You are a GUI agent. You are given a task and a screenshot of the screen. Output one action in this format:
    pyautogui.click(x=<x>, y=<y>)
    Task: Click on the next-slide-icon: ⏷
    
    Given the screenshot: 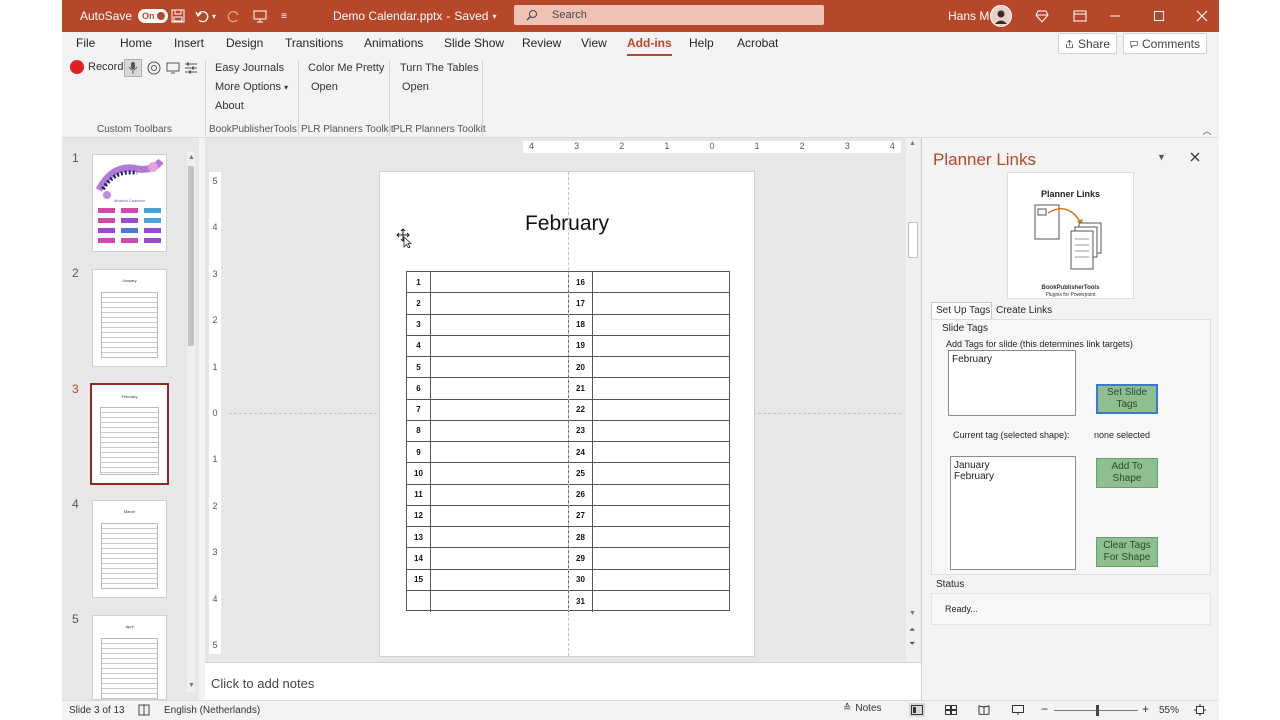 What is the action you would take?
    pyautogui.click(x=912, y=644)
    